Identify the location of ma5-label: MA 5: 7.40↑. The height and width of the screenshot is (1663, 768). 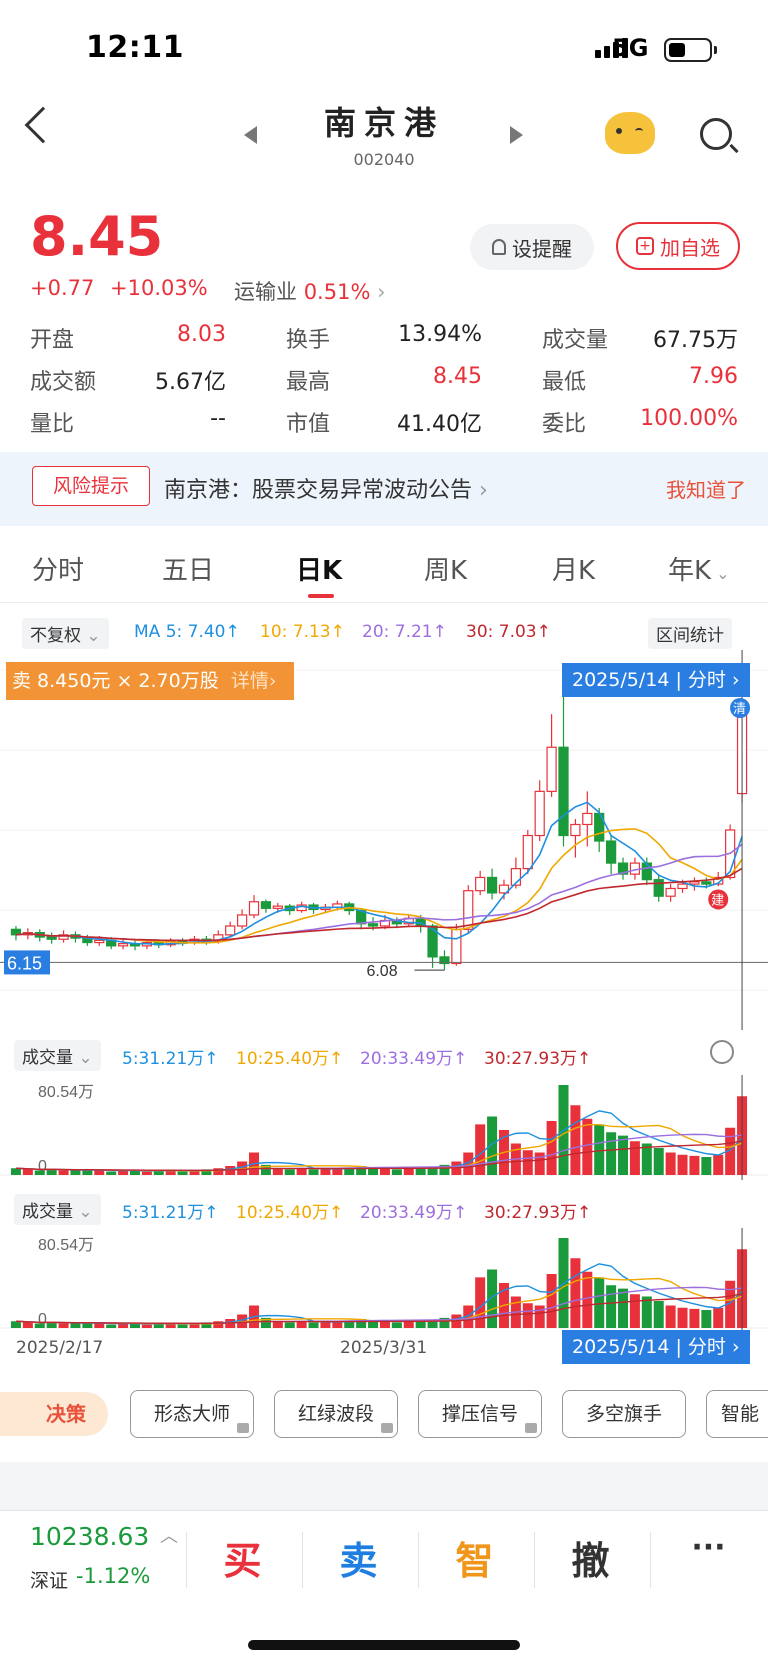
(187, 632).